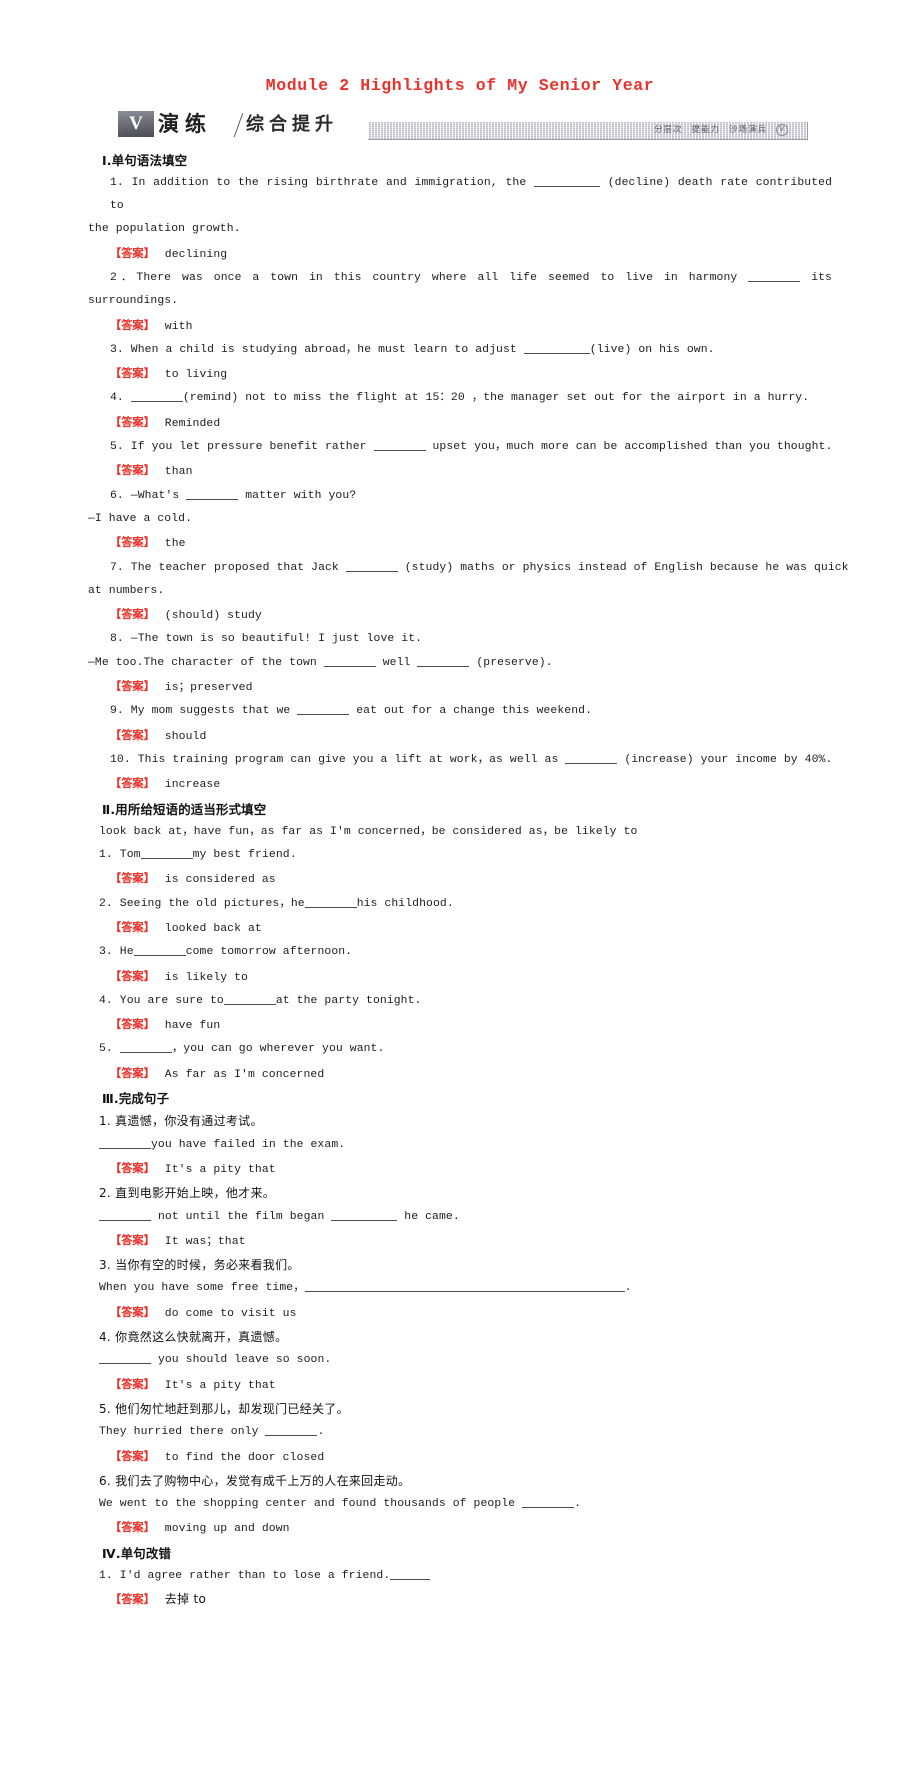 The height and width of the screenshot is (1770, 920). What do you see at coordinates (463, 126) in the screenshot?
I see `section-banner: V 演练 综合提升 分层次 提能力 沙场演兵 V` at bounding box center [463, 126].